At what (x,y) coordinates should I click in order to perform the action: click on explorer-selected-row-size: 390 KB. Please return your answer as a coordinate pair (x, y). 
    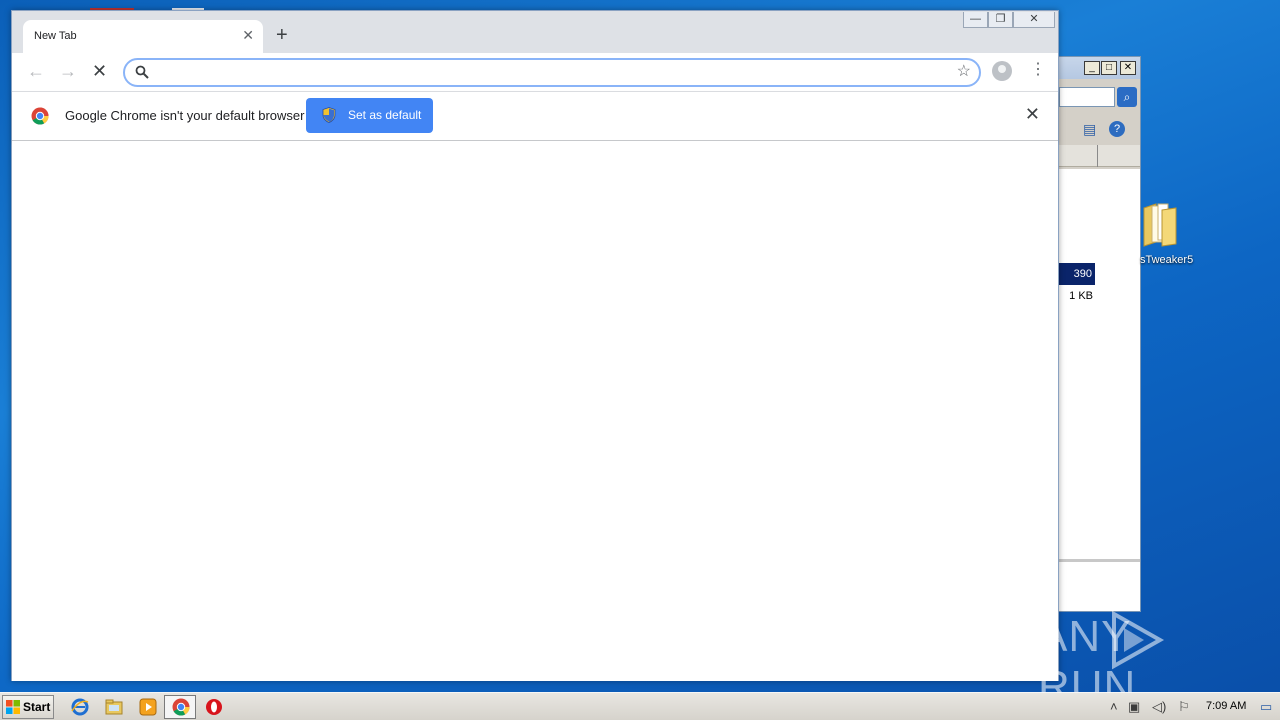
    Looking at the image, I should click on (1076, 282).